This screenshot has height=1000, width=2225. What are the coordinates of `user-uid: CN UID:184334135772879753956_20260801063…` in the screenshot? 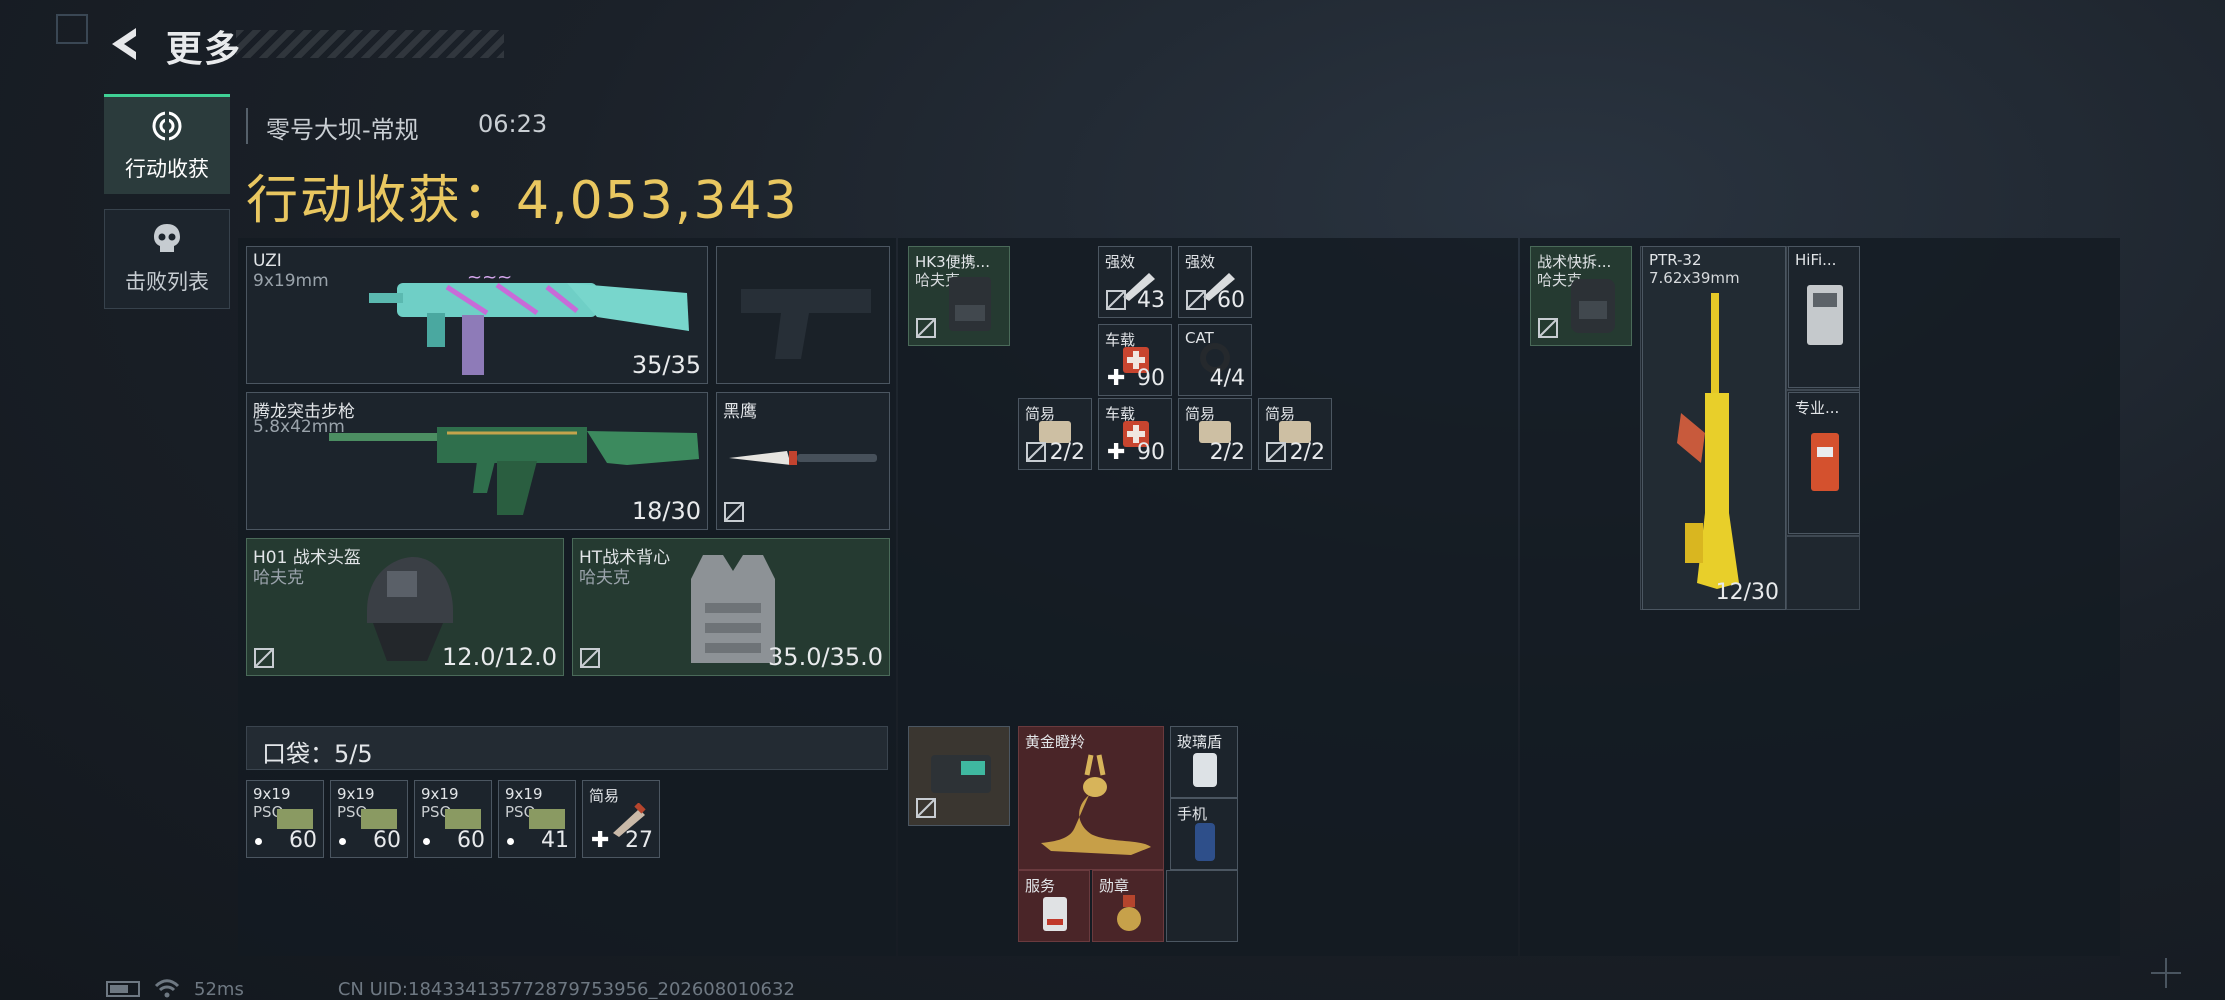 It's located at (566, 989).